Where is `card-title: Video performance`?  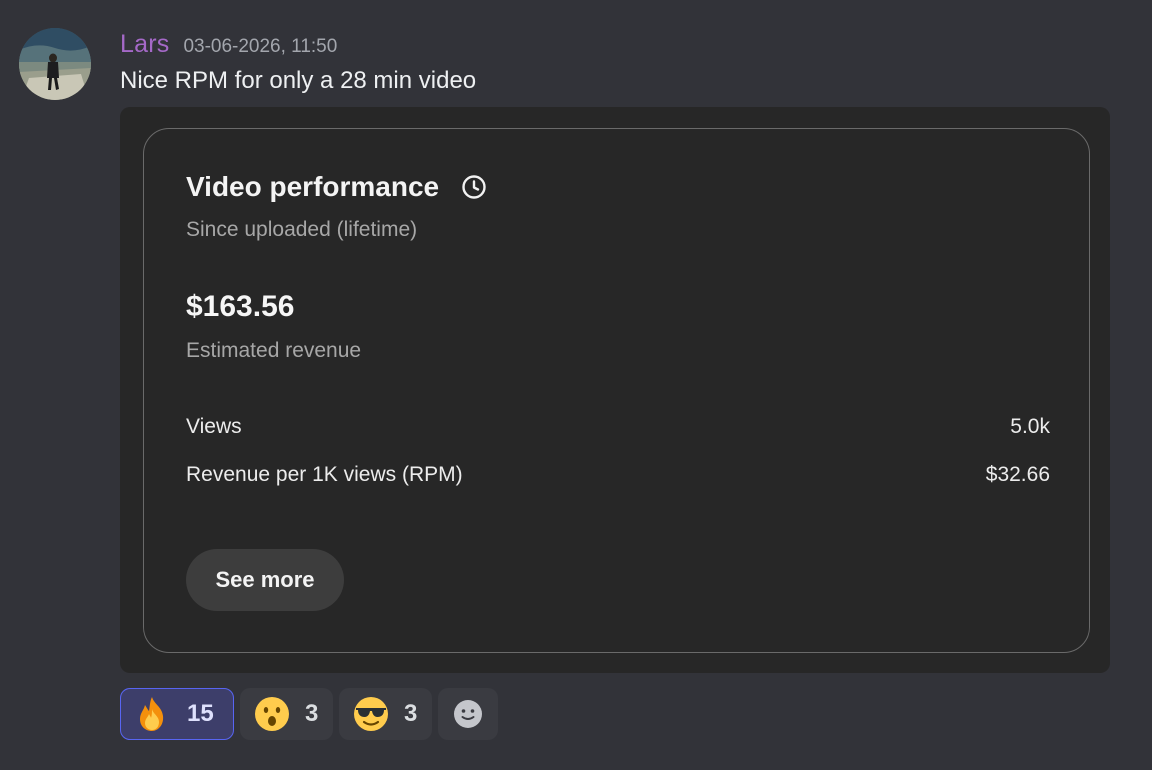
card-title: Video performance is located at coordinates (313, 186).